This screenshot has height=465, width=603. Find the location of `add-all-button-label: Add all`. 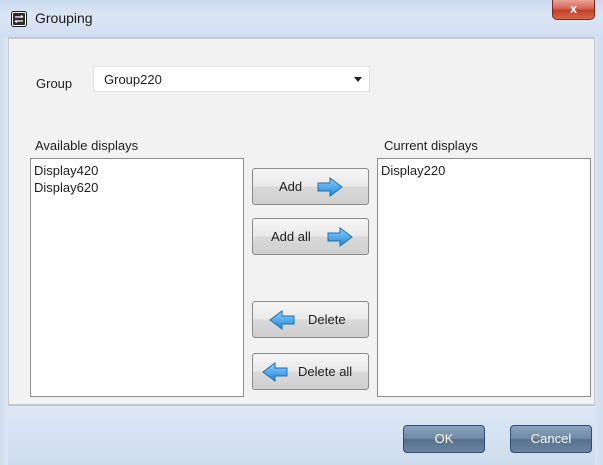

add-all-button-label: Add all is located at coordinates (291, 236).